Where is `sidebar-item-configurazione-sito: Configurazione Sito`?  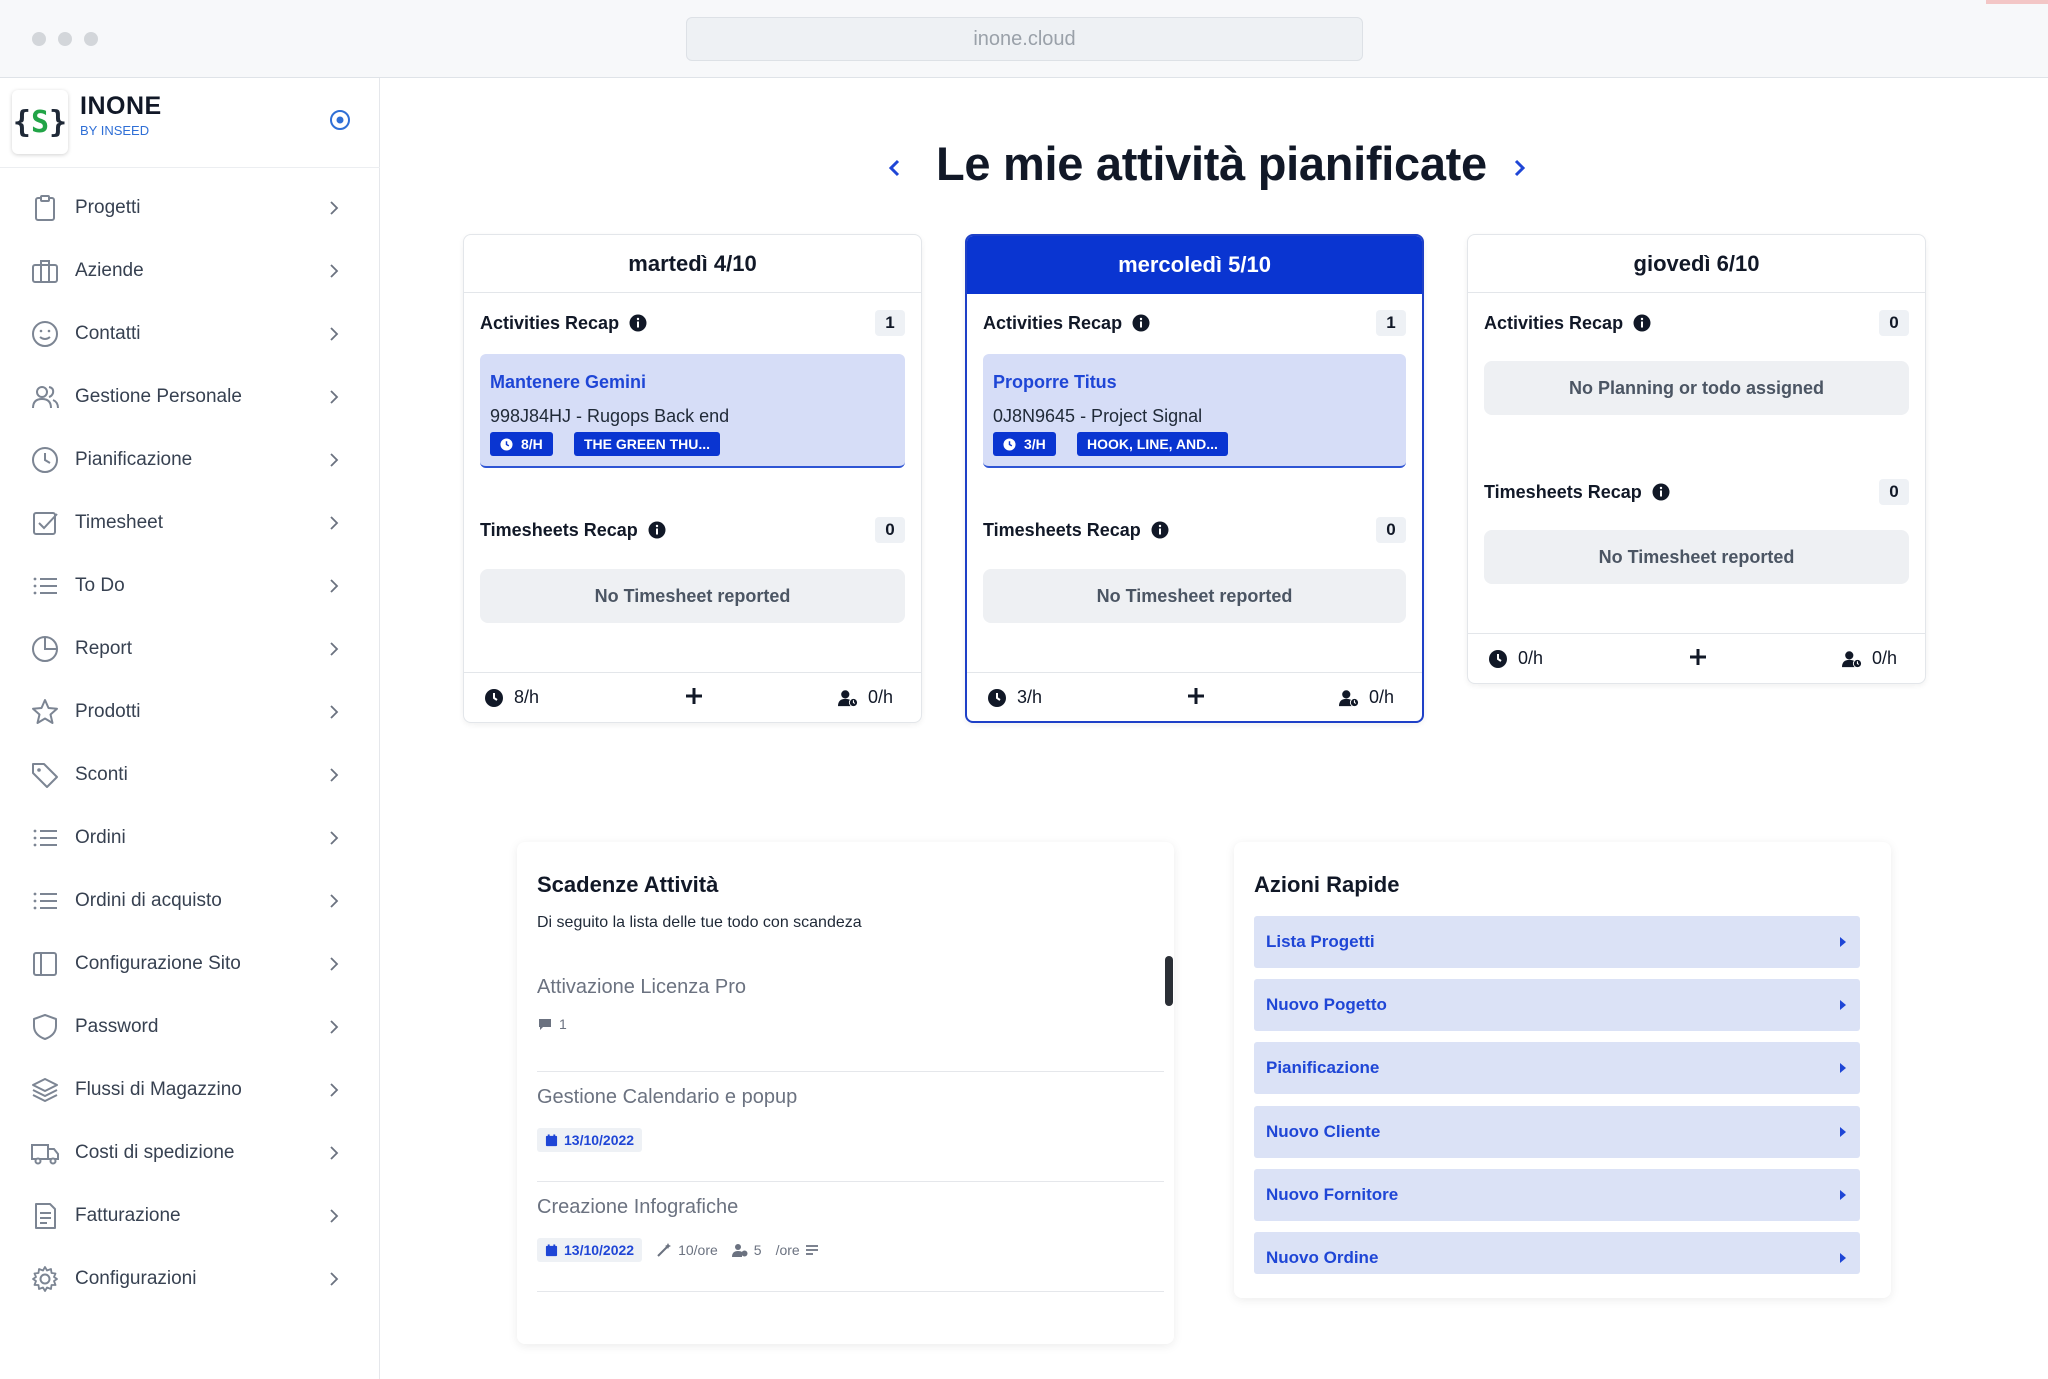 sidebar-item-configurazione-sito: Configurazione Sito is located at coordinates (190, 964).